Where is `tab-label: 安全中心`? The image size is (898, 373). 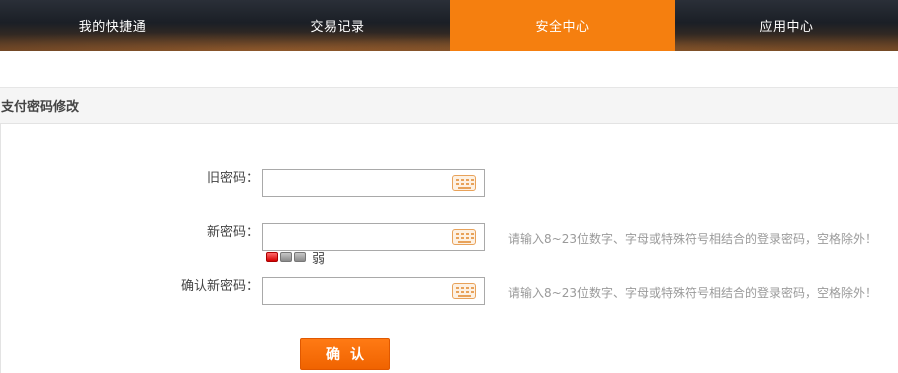
tab-label: 安全中心 is located at coordinates (562, 27).